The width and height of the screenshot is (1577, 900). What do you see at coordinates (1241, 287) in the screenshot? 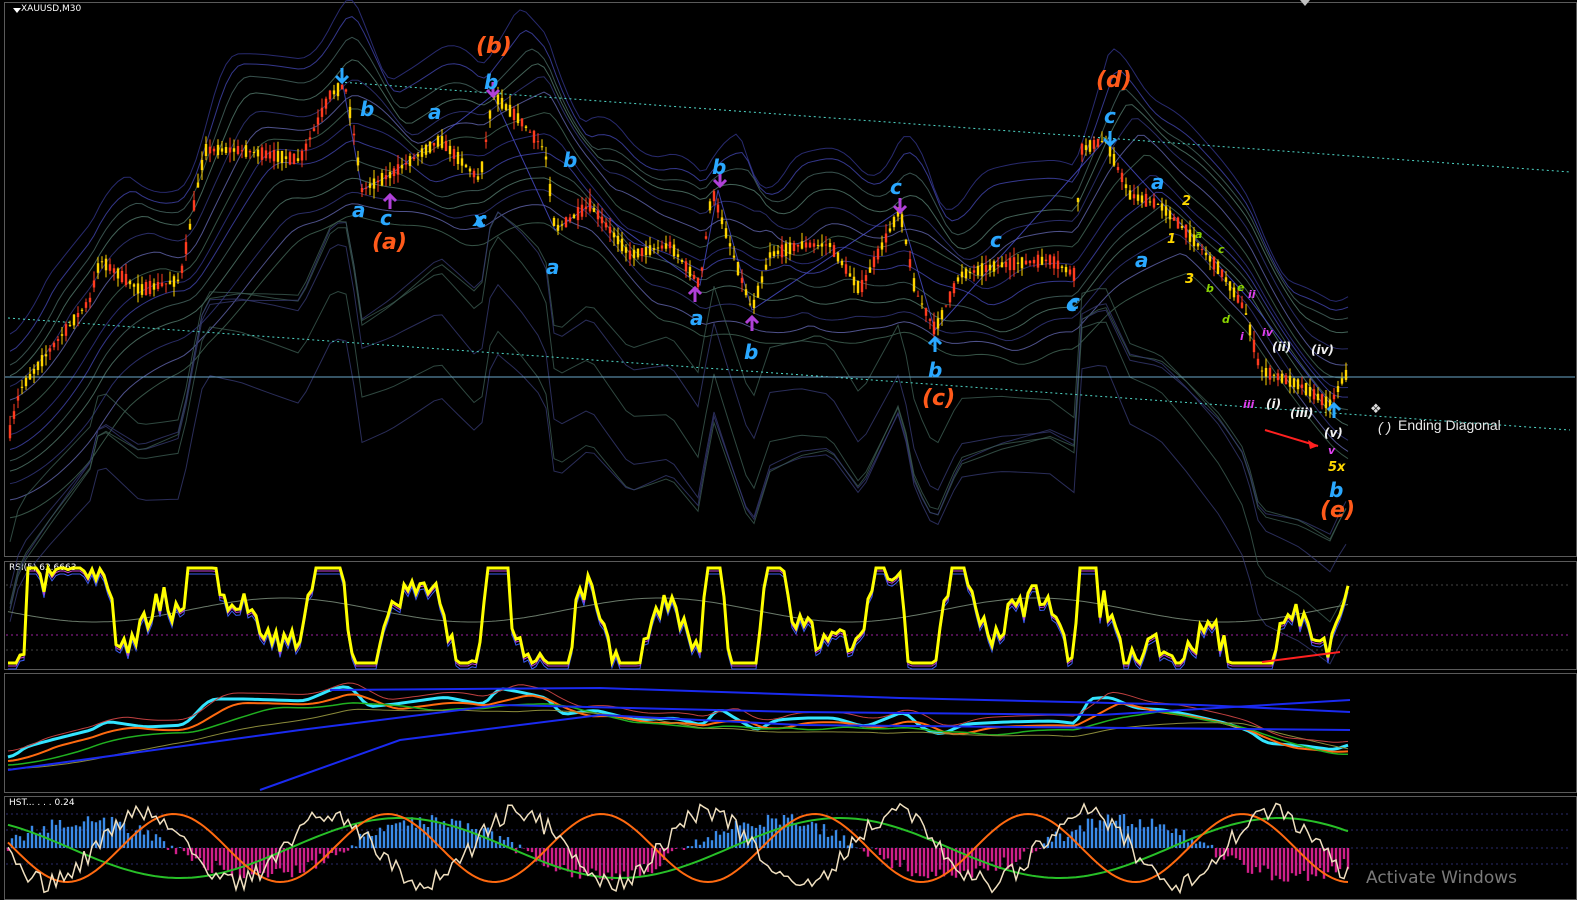
I see `wave-label-green: e` at bounding box center [1241, 287].